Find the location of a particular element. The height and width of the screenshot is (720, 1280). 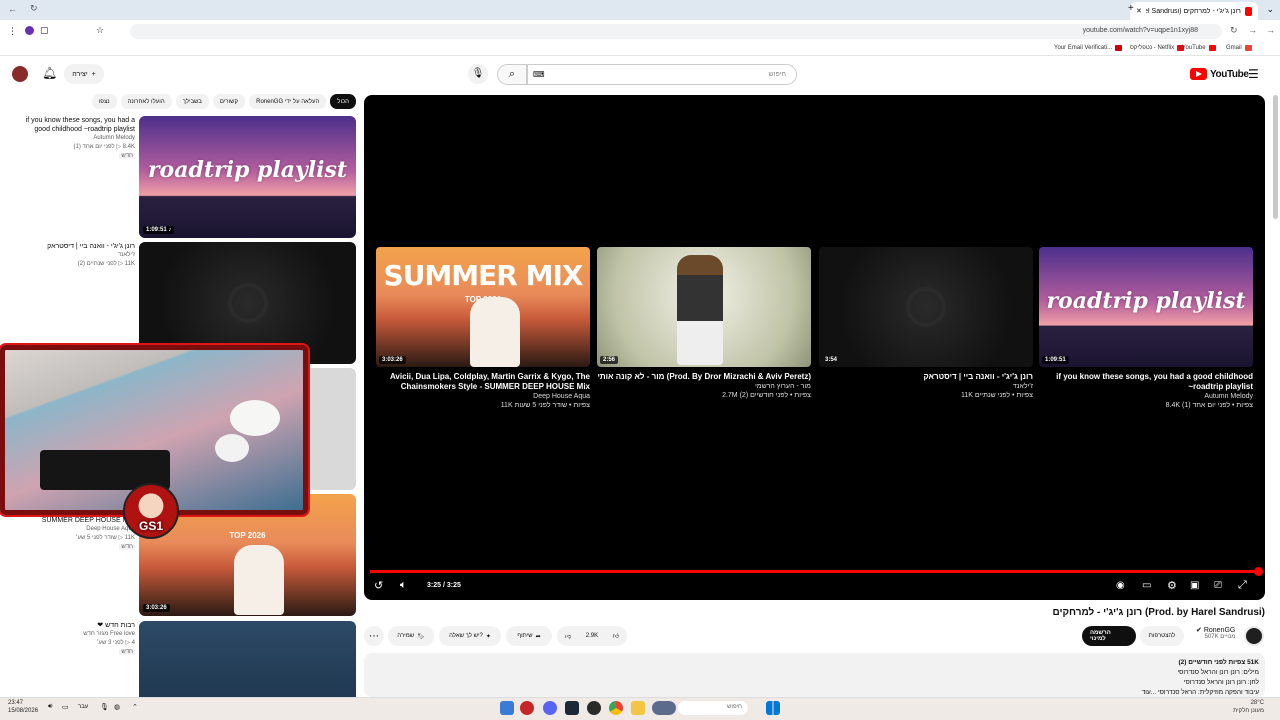

voice-search-mic-icon: 🎙︎ is located at coordinates (478, 74).